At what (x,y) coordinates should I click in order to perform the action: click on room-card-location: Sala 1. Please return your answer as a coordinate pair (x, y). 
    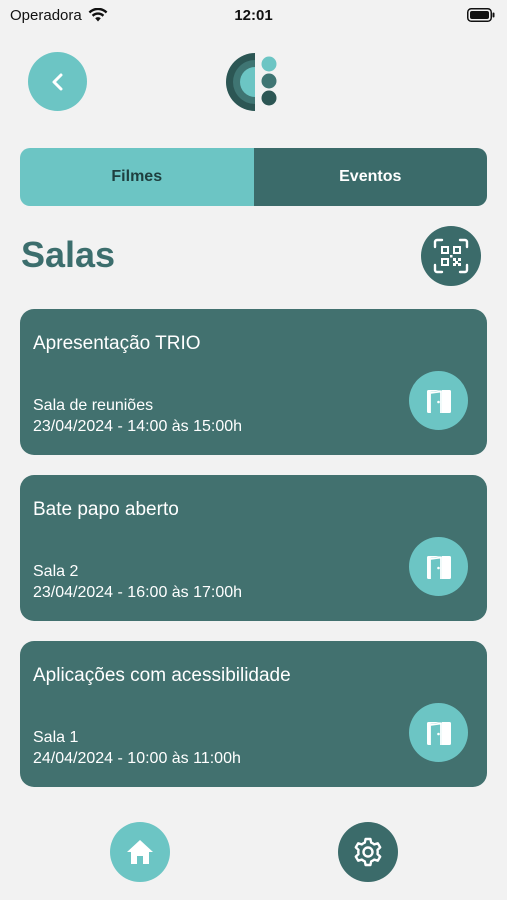
    Looking at the image, I should click on (56, 737).